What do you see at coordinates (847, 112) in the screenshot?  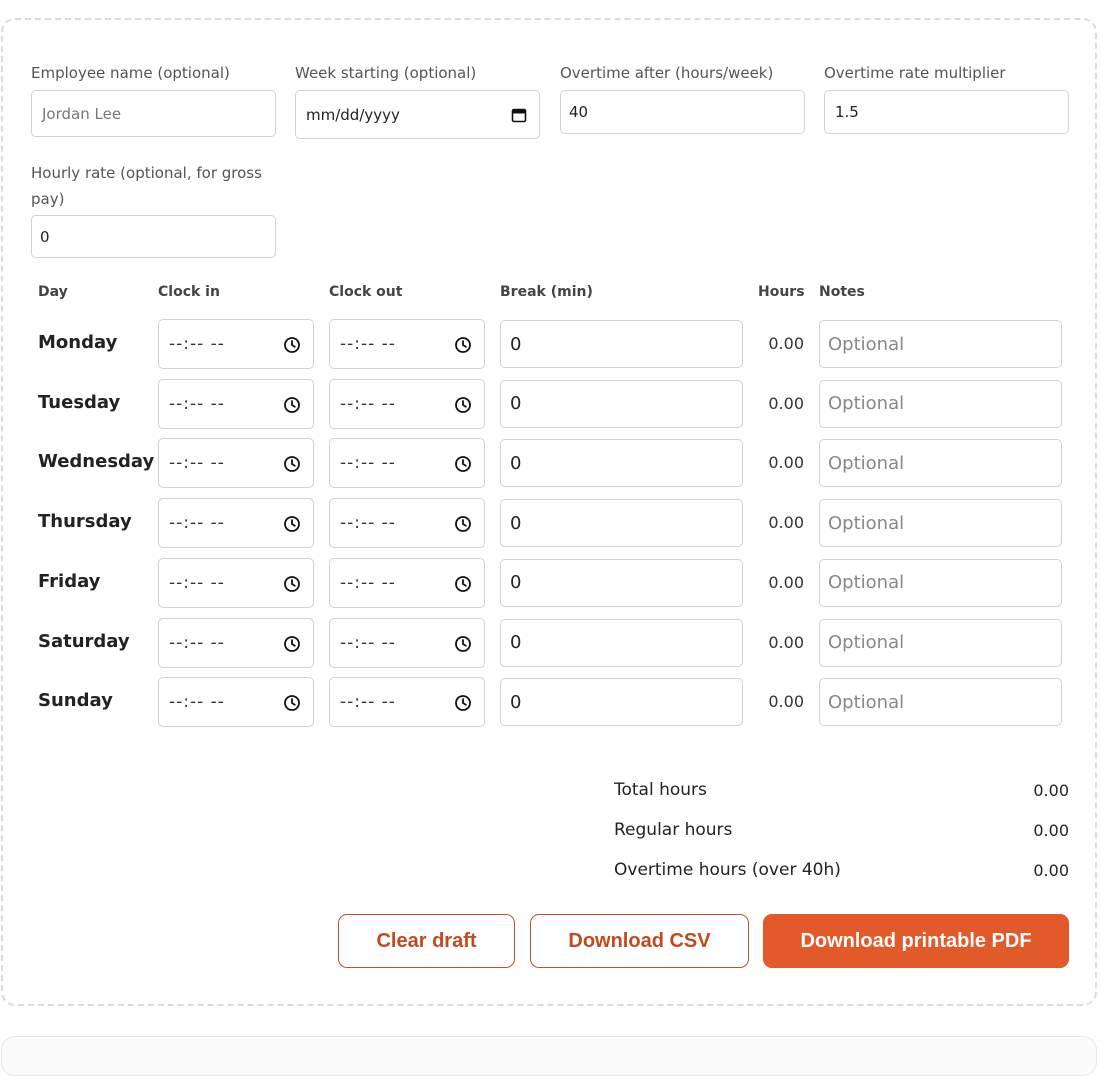 I see `overtime-multiplier-value: 1.5` at bounding box center [847, 112].